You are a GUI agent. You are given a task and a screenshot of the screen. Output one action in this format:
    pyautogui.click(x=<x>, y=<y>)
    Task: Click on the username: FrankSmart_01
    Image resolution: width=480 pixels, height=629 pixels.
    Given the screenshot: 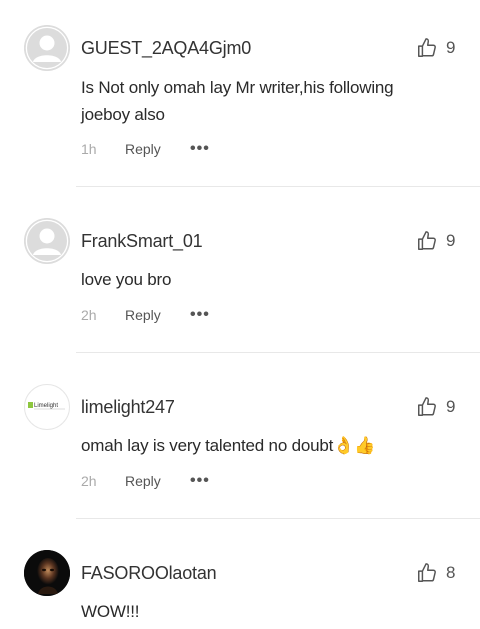 What is the action you would take?
    pyautogui.click(x=142, y=241)
    